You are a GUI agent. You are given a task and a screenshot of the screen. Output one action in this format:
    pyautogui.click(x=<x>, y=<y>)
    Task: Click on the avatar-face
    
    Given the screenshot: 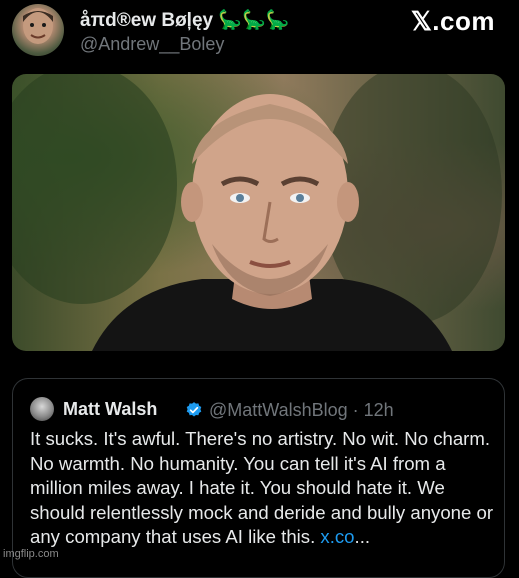 What is the action you would take?
    pyautogui.click(x=38, y=26)
    